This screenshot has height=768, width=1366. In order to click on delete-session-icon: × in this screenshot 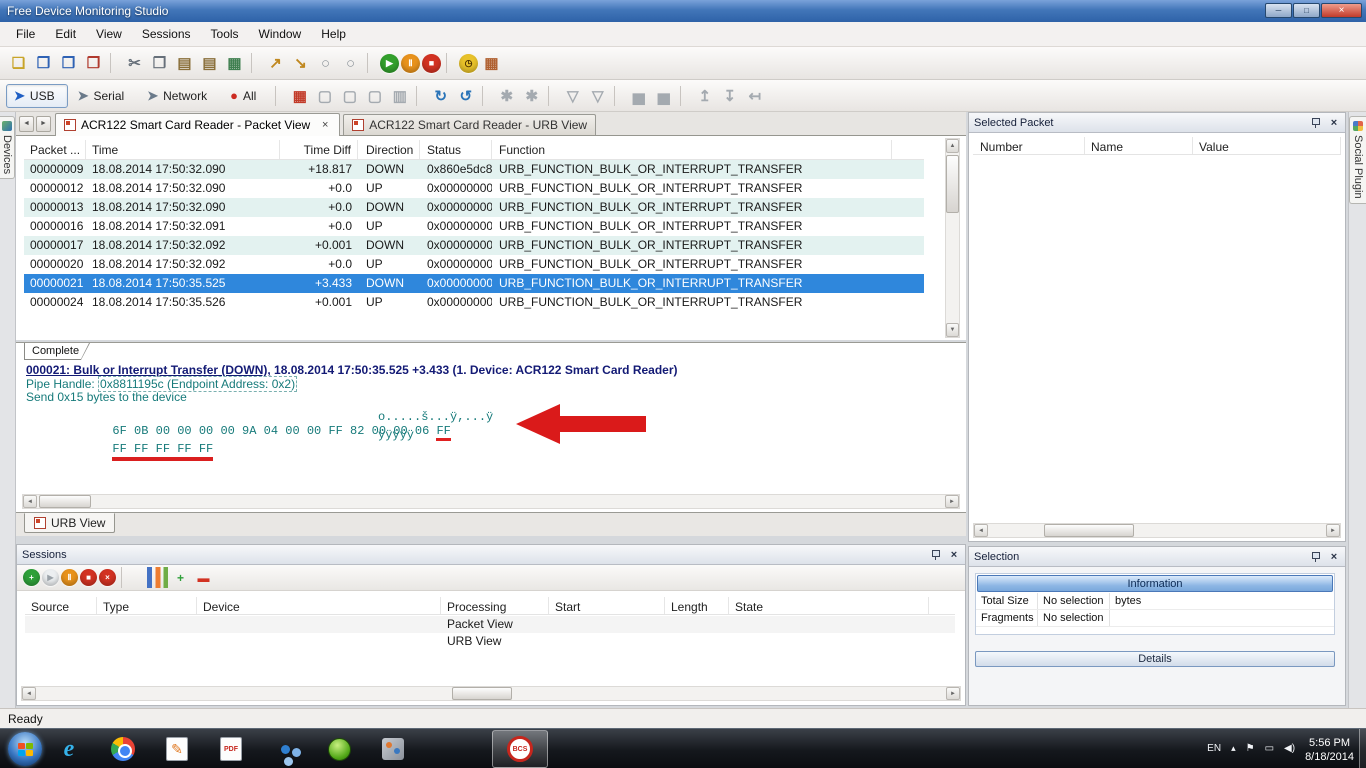, I will do `click(107, 577)`.